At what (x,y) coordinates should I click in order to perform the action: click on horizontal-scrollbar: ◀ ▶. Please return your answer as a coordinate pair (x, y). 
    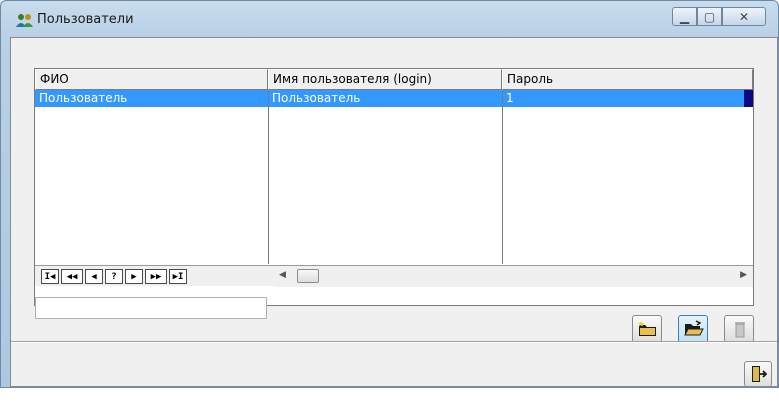
    Looking at the image, I should click on (514, 276).